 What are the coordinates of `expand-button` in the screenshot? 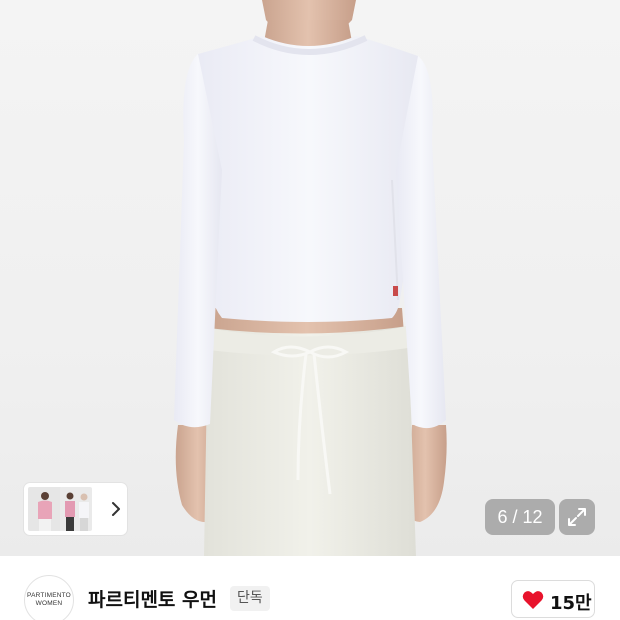 It's located at (577, 517).